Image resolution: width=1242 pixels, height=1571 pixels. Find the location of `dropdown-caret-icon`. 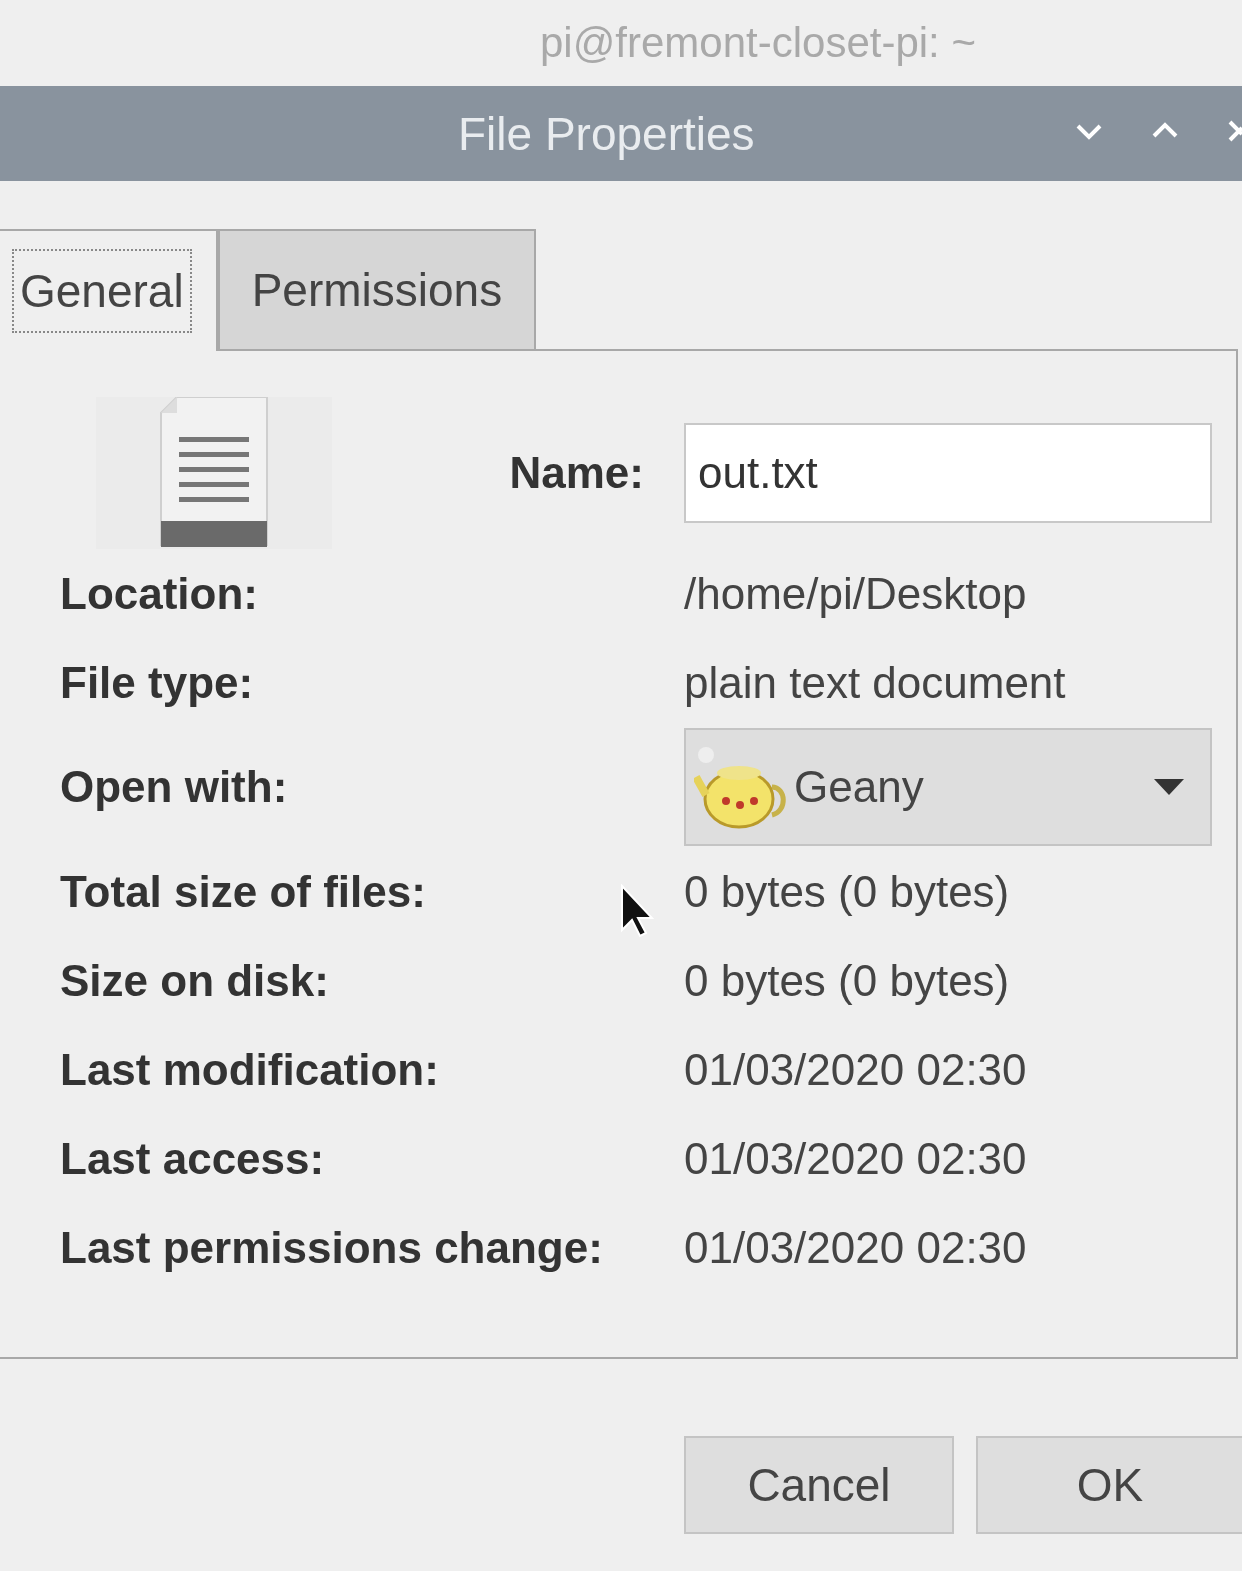

dropdown-caret-icon is located at coordinates (1169, 787).